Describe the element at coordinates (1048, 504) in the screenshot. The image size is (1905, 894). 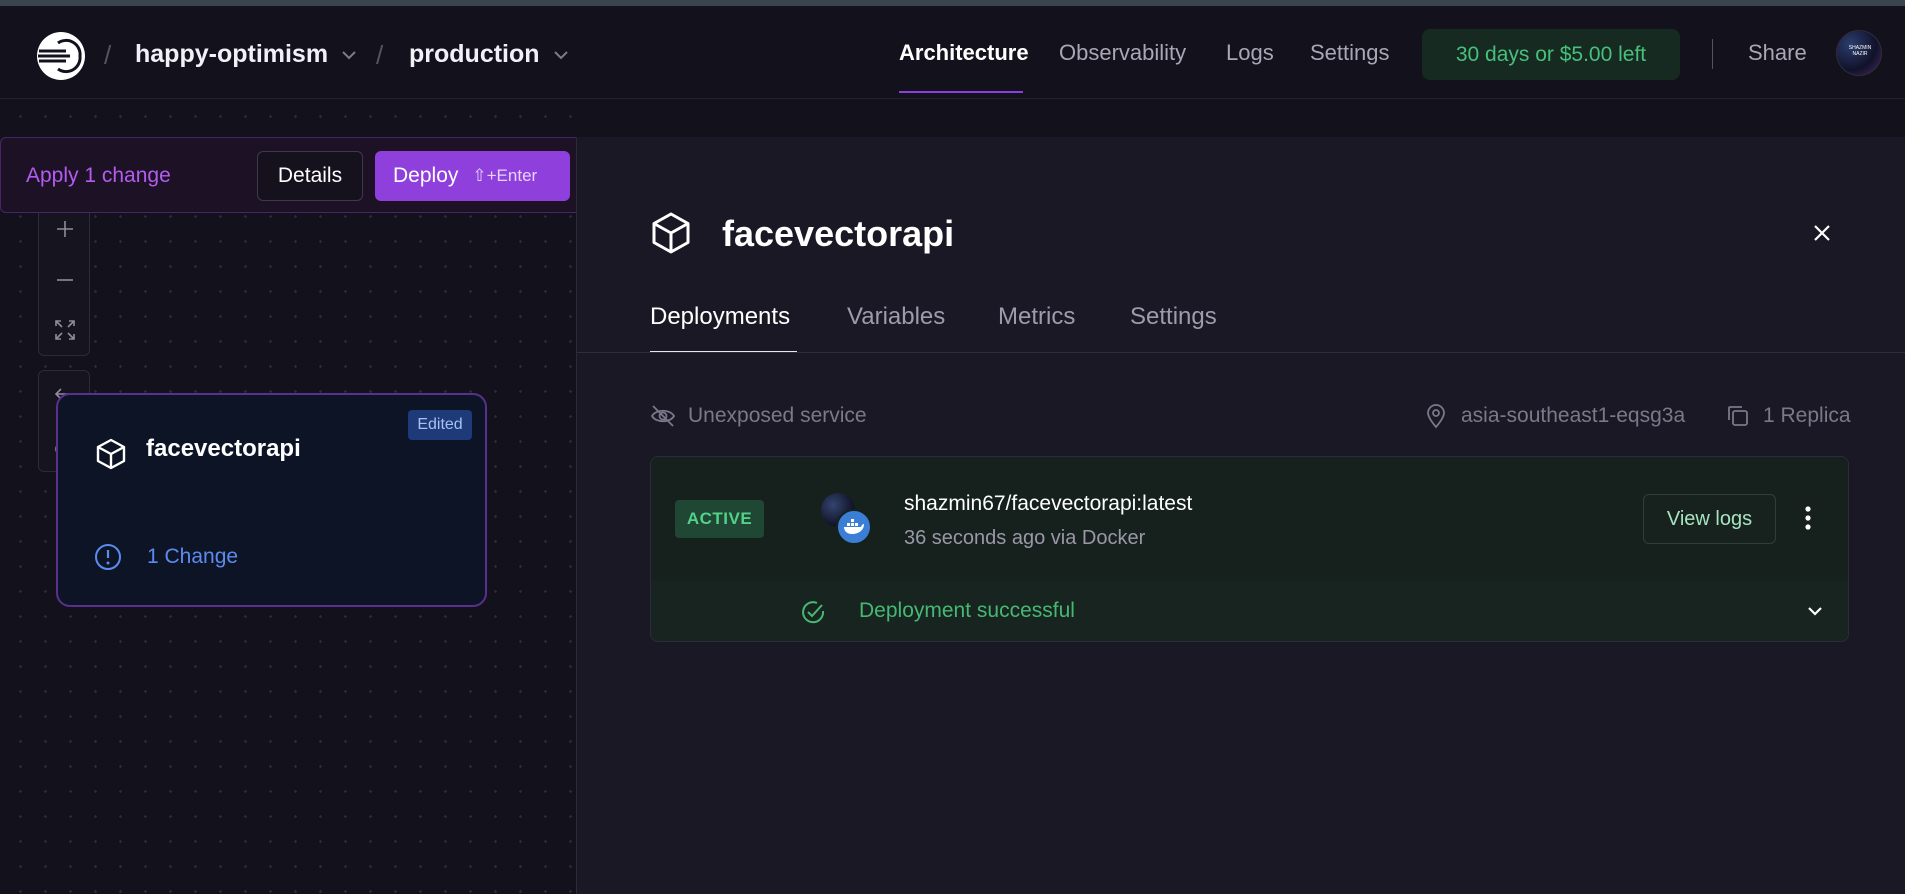
I see `image-name: shazmin67/facevectorapi:latest` at that location.